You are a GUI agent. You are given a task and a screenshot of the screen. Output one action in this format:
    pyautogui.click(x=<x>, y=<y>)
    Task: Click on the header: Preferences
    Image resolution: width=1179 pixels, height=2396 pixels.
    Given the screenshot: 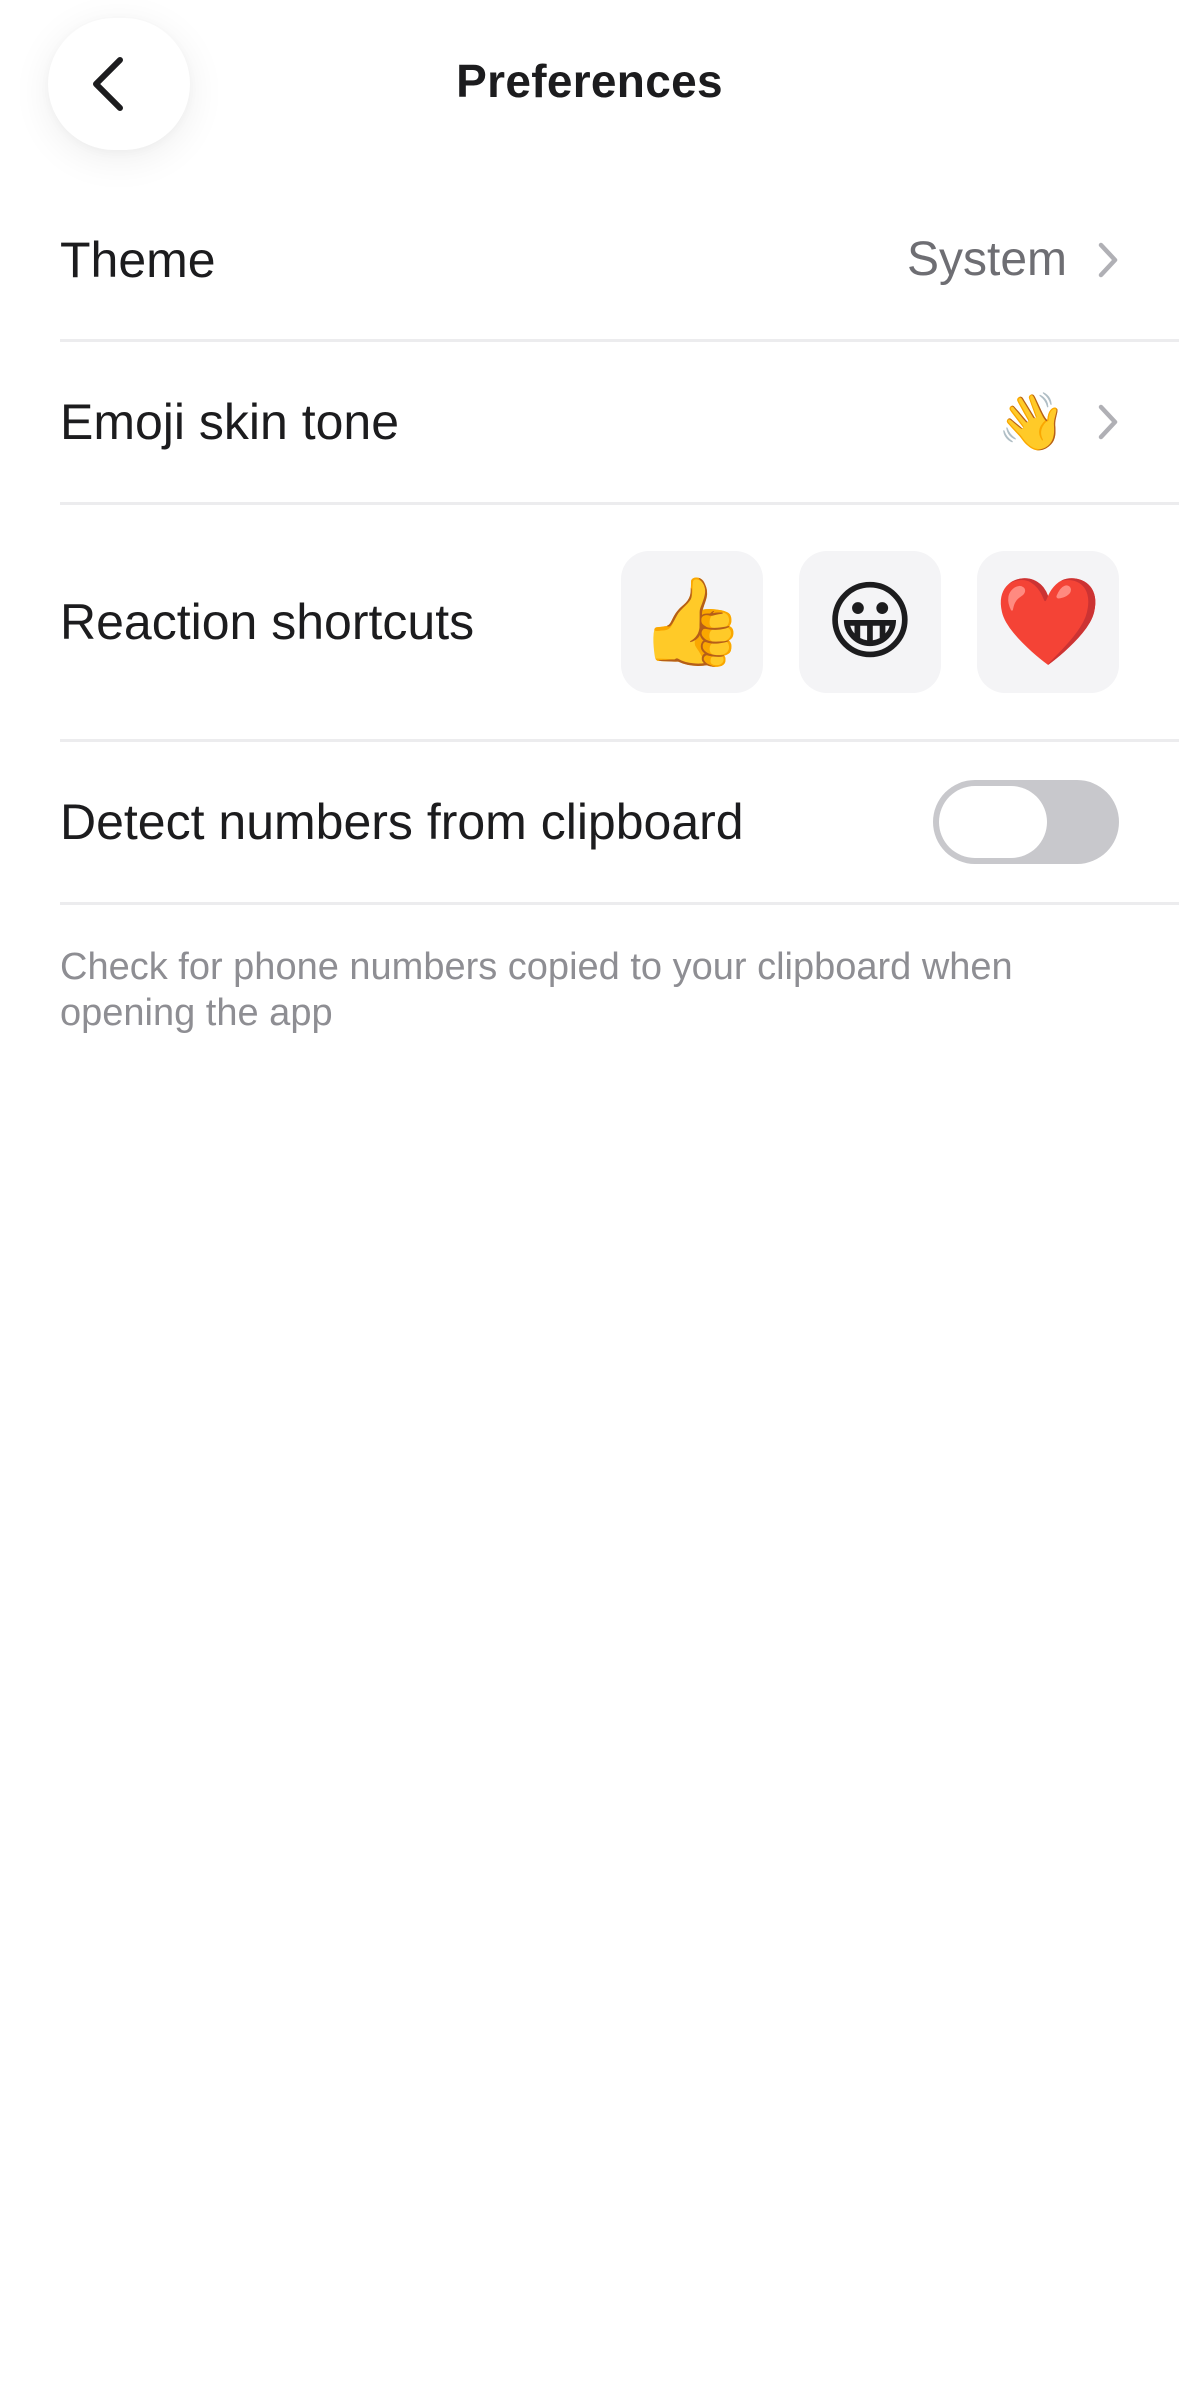 What is the action you would take?
    pyautogui.click(x=589, y=85)
    